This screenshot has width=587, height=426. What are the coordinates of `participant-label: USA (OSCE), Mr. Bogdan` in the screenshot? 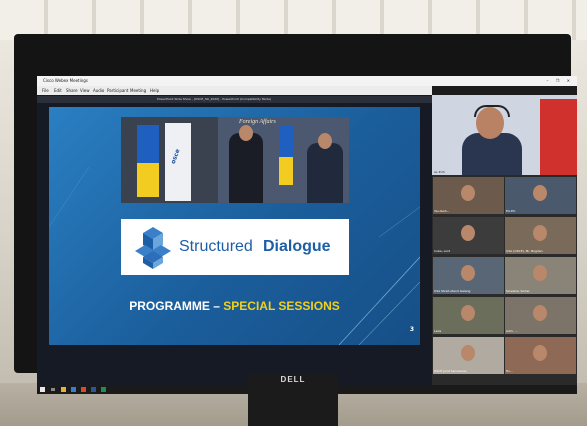 It's located at (524, 251).